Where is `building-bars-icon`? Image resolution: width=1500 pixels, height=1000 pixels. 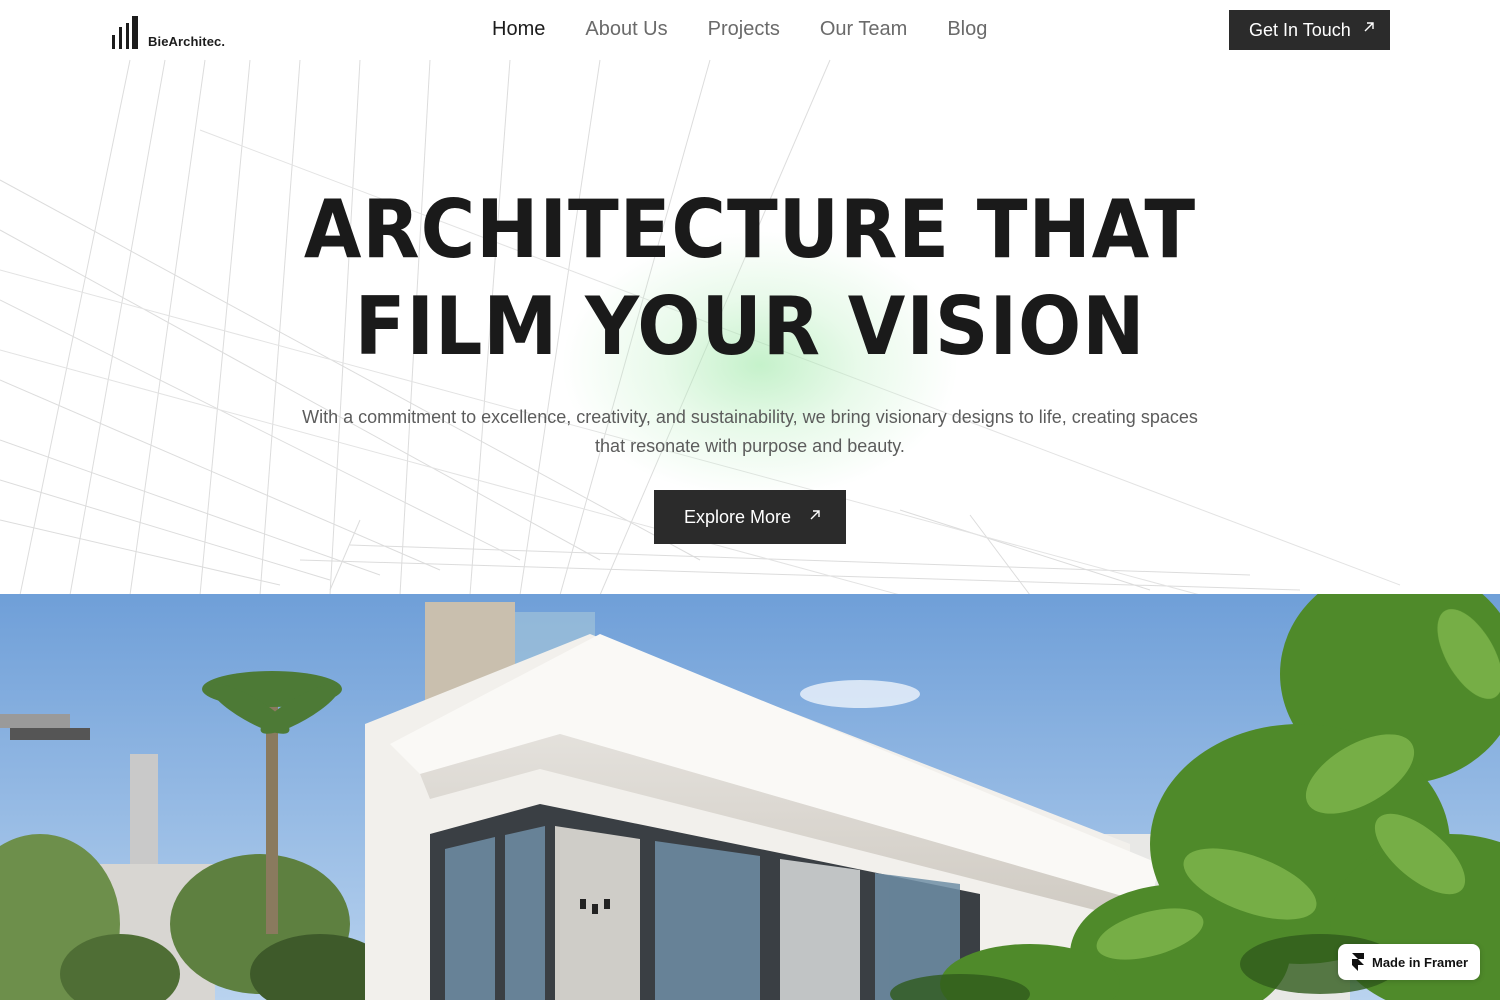
building-bars-icon is located at coordinates (125, 32).